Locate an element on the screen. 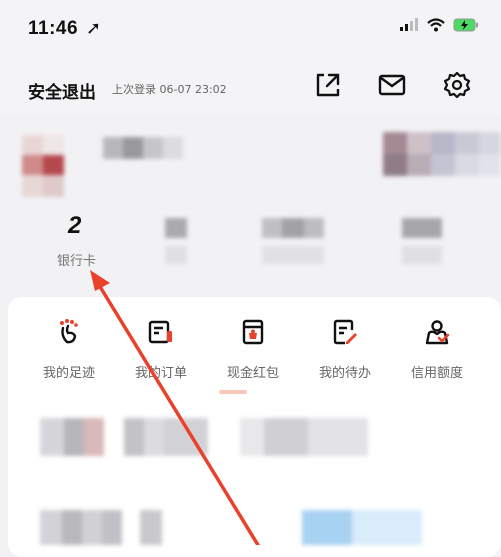 The image size is (501, 557). logout-button: 安全退出 is located at coordinates (62, 90).